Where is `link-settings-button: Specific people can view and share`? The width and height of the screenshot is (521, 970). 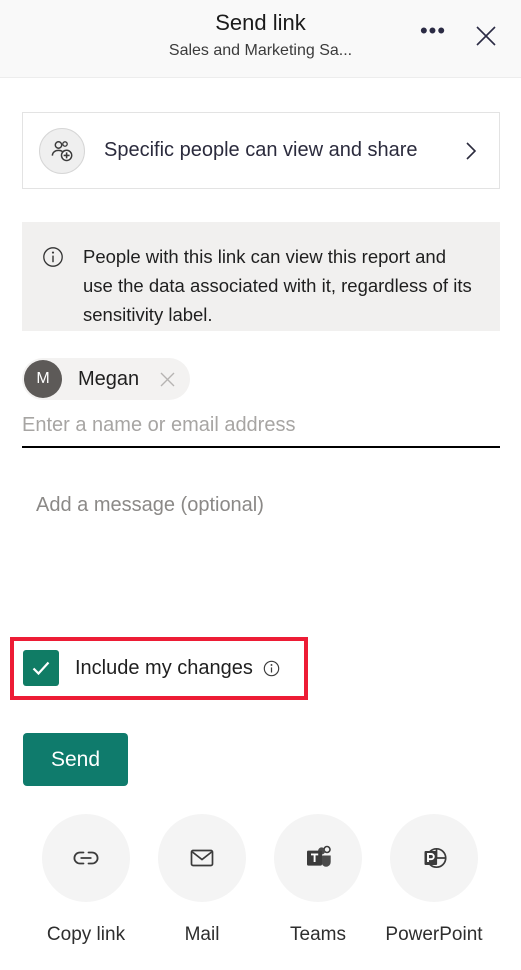
link-settings-button: Specific people can view and share is located at coordinates (261, 150).